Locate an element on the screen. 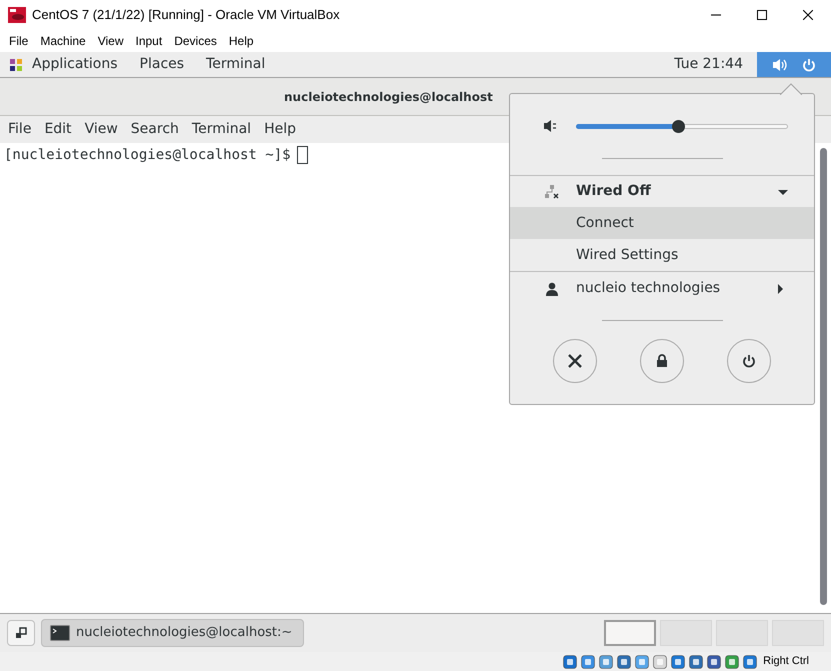 The height and width of the screenshot is (671, 831). text-cursor is located at coordinates (302, 155).